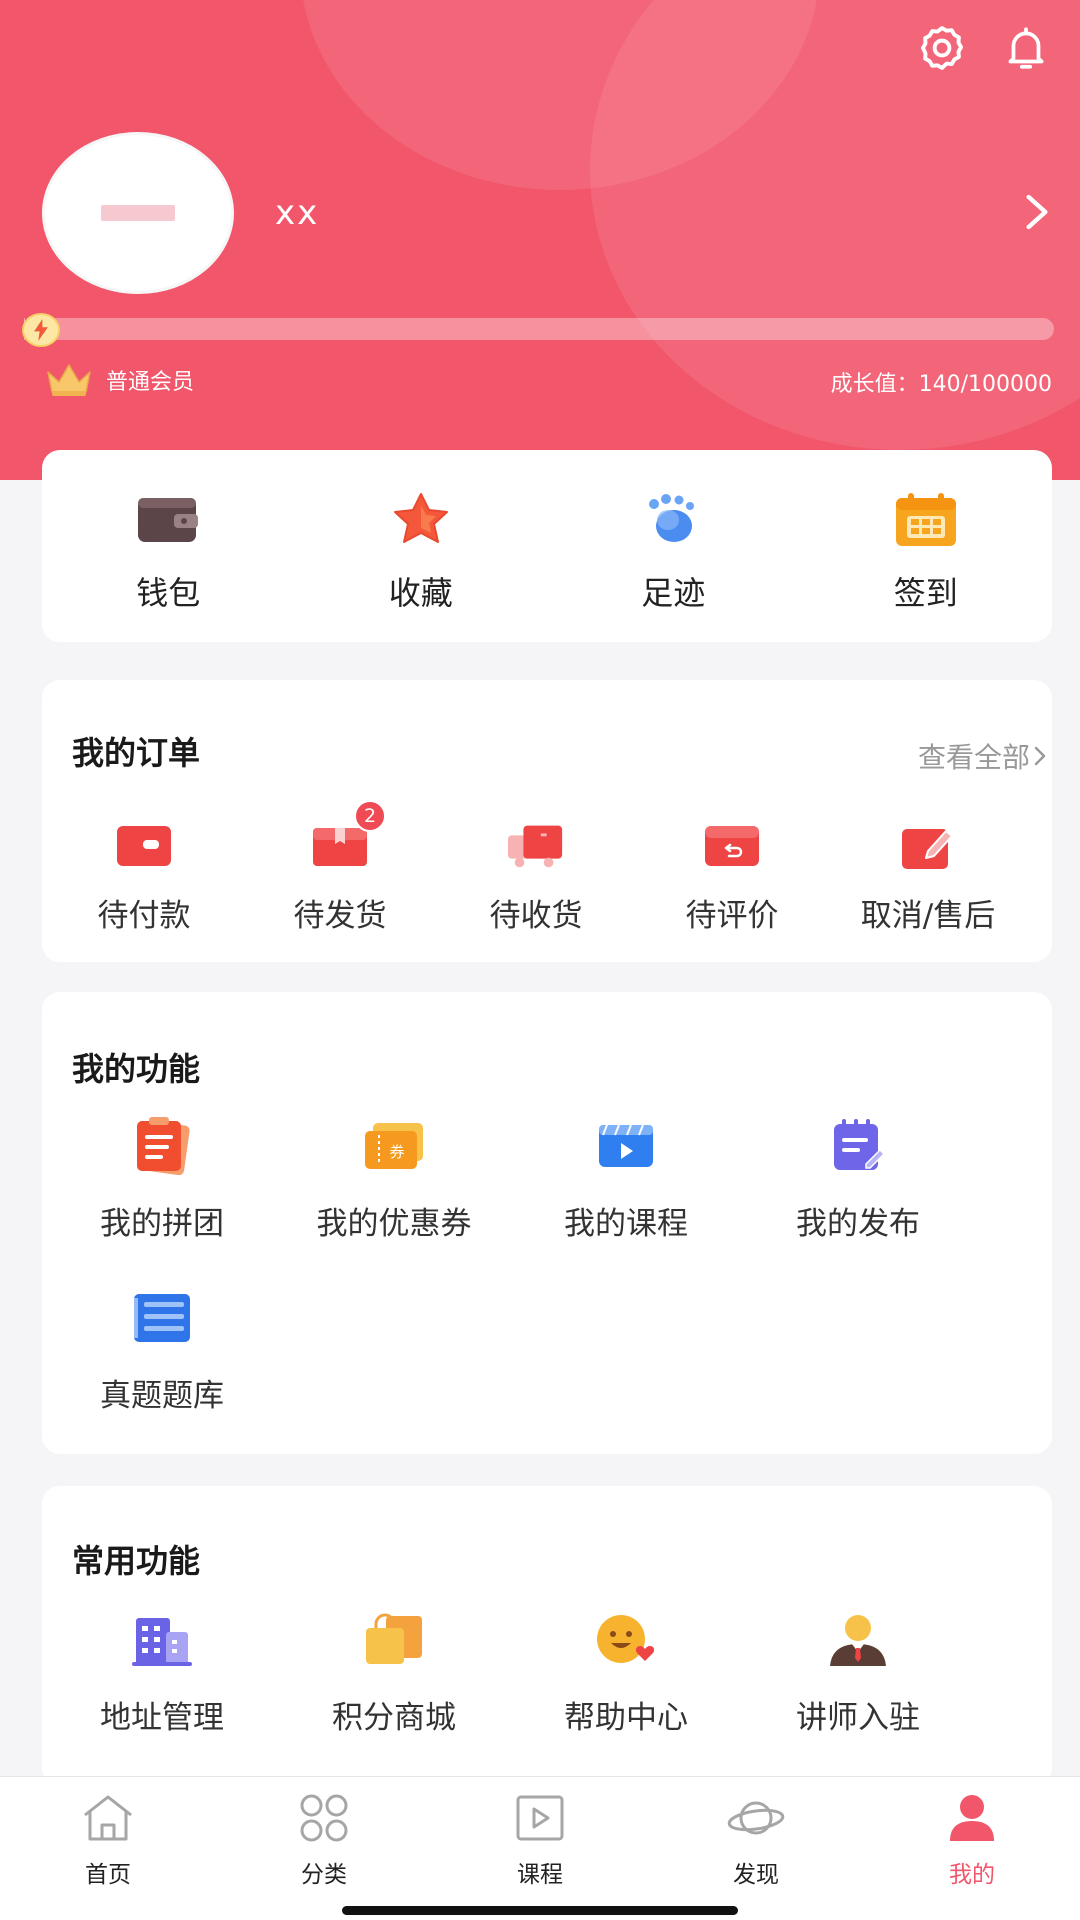 The image size is (1080, 1920). What do you see at coordinates (756, 1818) in the screenshot?
I see `planet-icon` at bounding box center [756, 1818].